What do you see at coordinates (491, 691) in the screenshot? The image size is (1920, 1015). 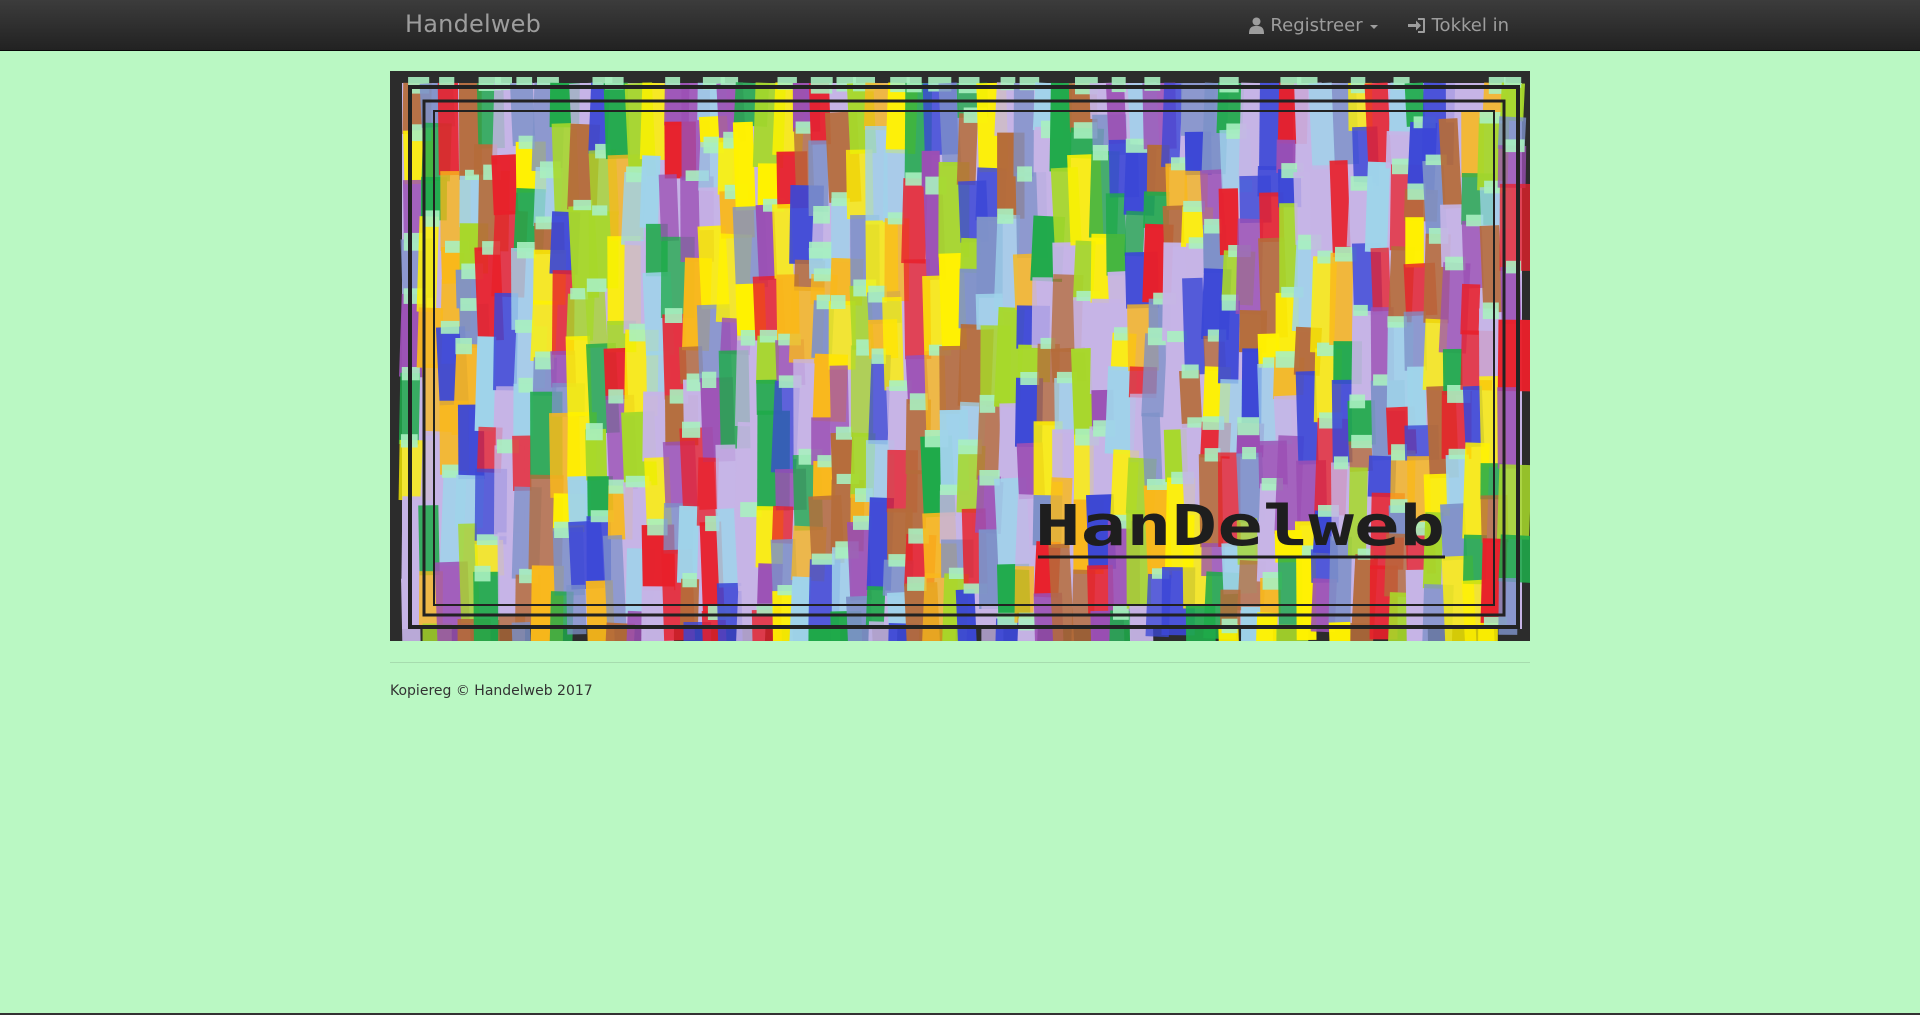 I see `footer-copyright: Kopiereg © Handelweb 2017` at bounding box center [491, 691].